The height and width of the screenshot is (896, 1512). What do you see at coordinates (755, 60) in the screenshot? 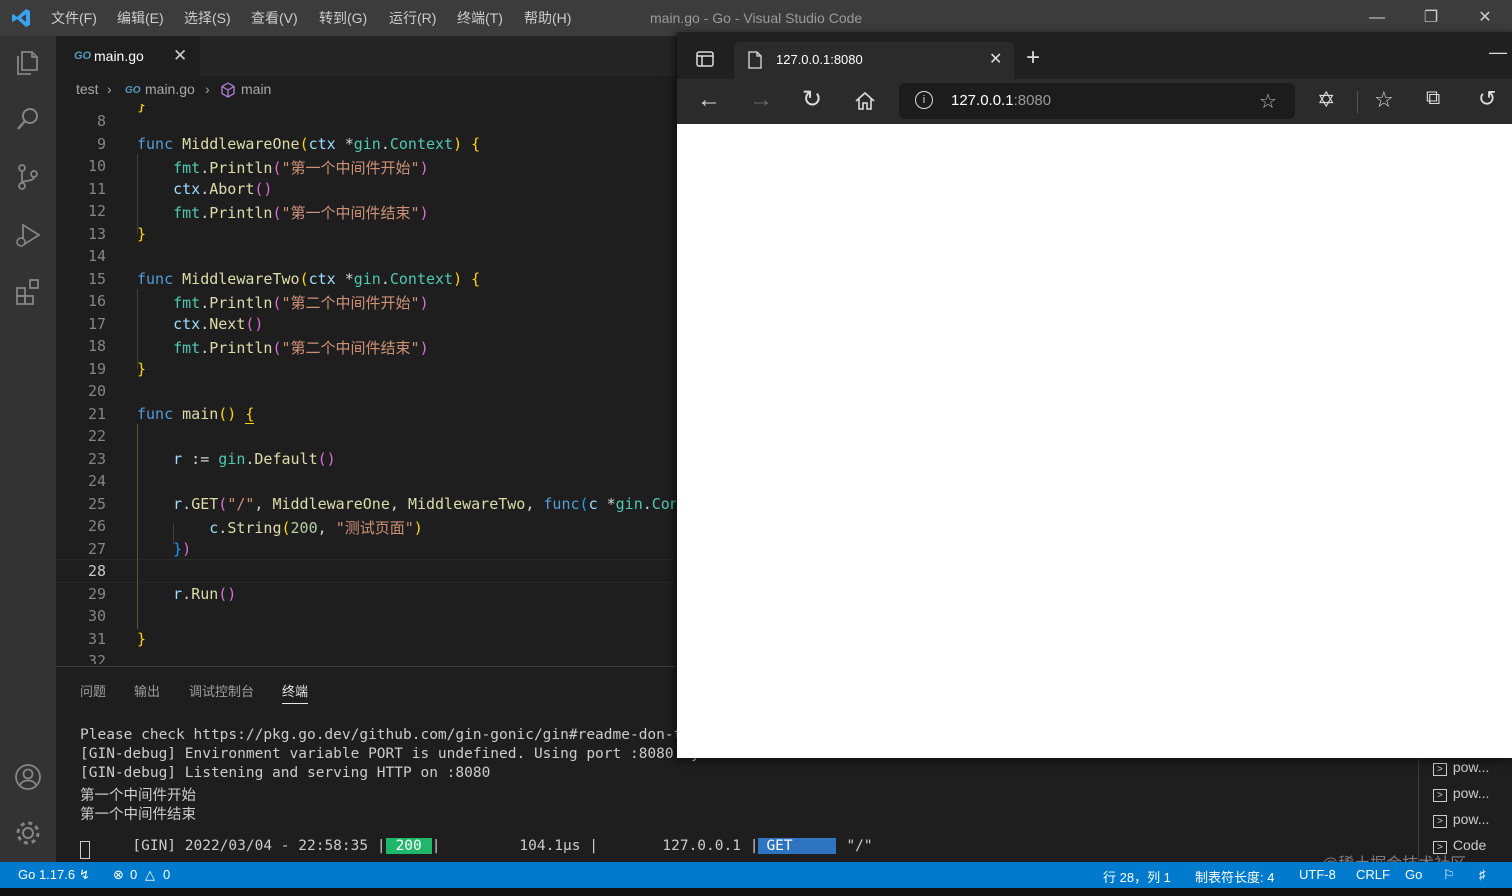
I see `page-icon` at bounding box center [755, 60].